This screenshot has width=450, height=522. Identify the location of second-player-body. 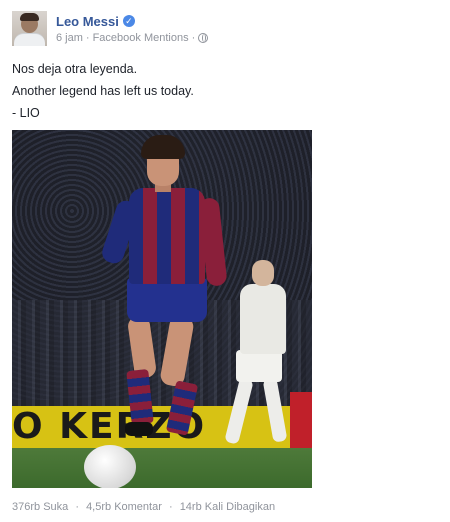
(263, 319).